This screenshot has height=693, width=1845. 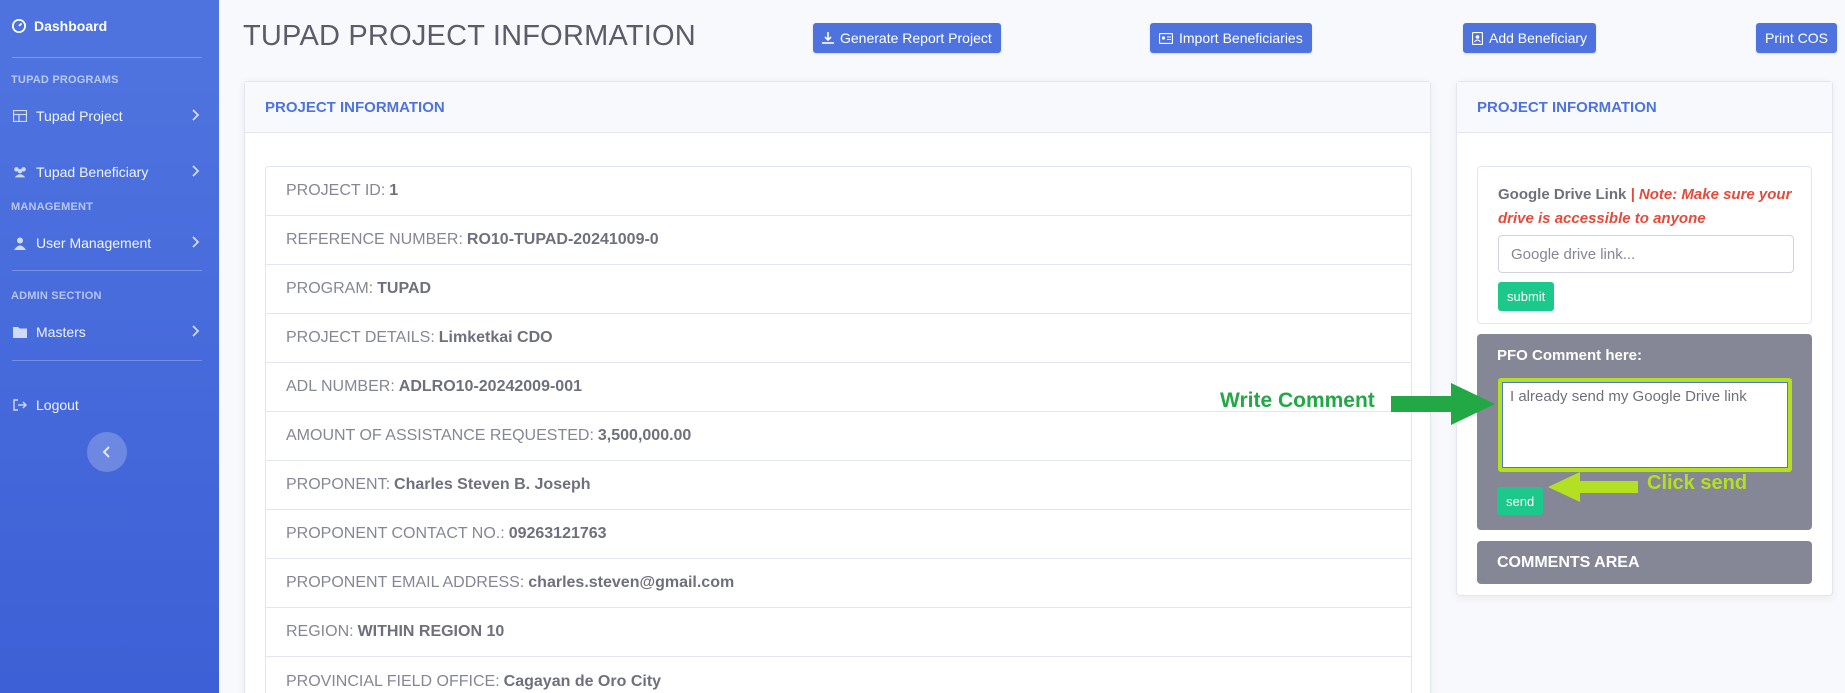 I want to click on lime-arrow-icon, so click(x=1593, y=487).